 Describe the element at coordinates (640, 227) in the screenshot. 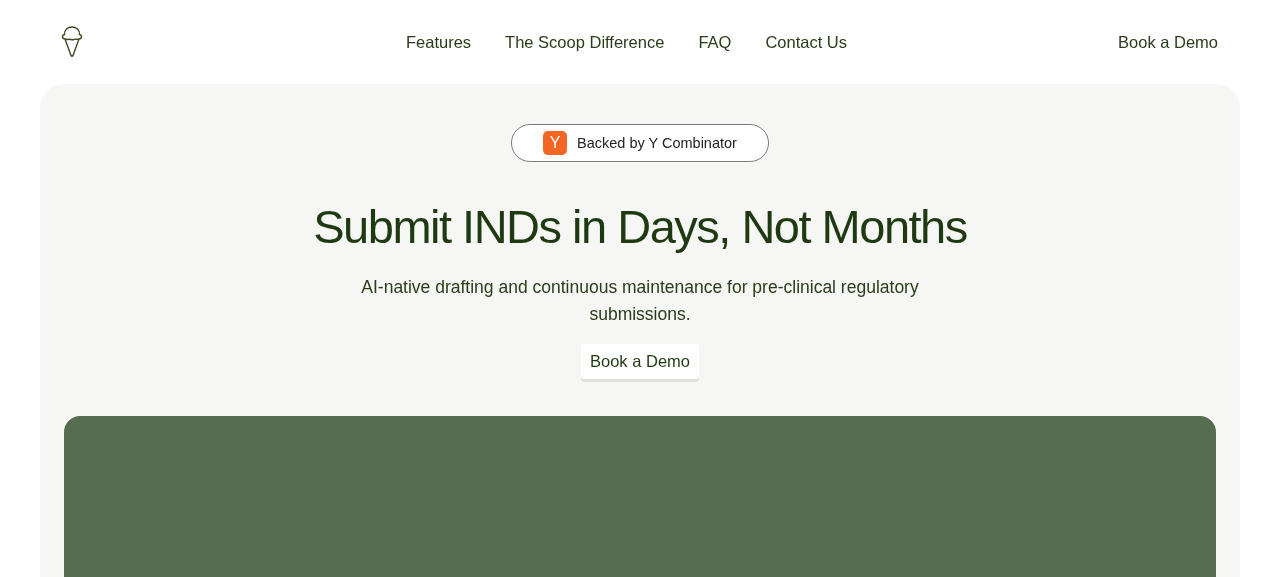

I see `hero-title: Submit INDs in Days, Not Months` at that location.